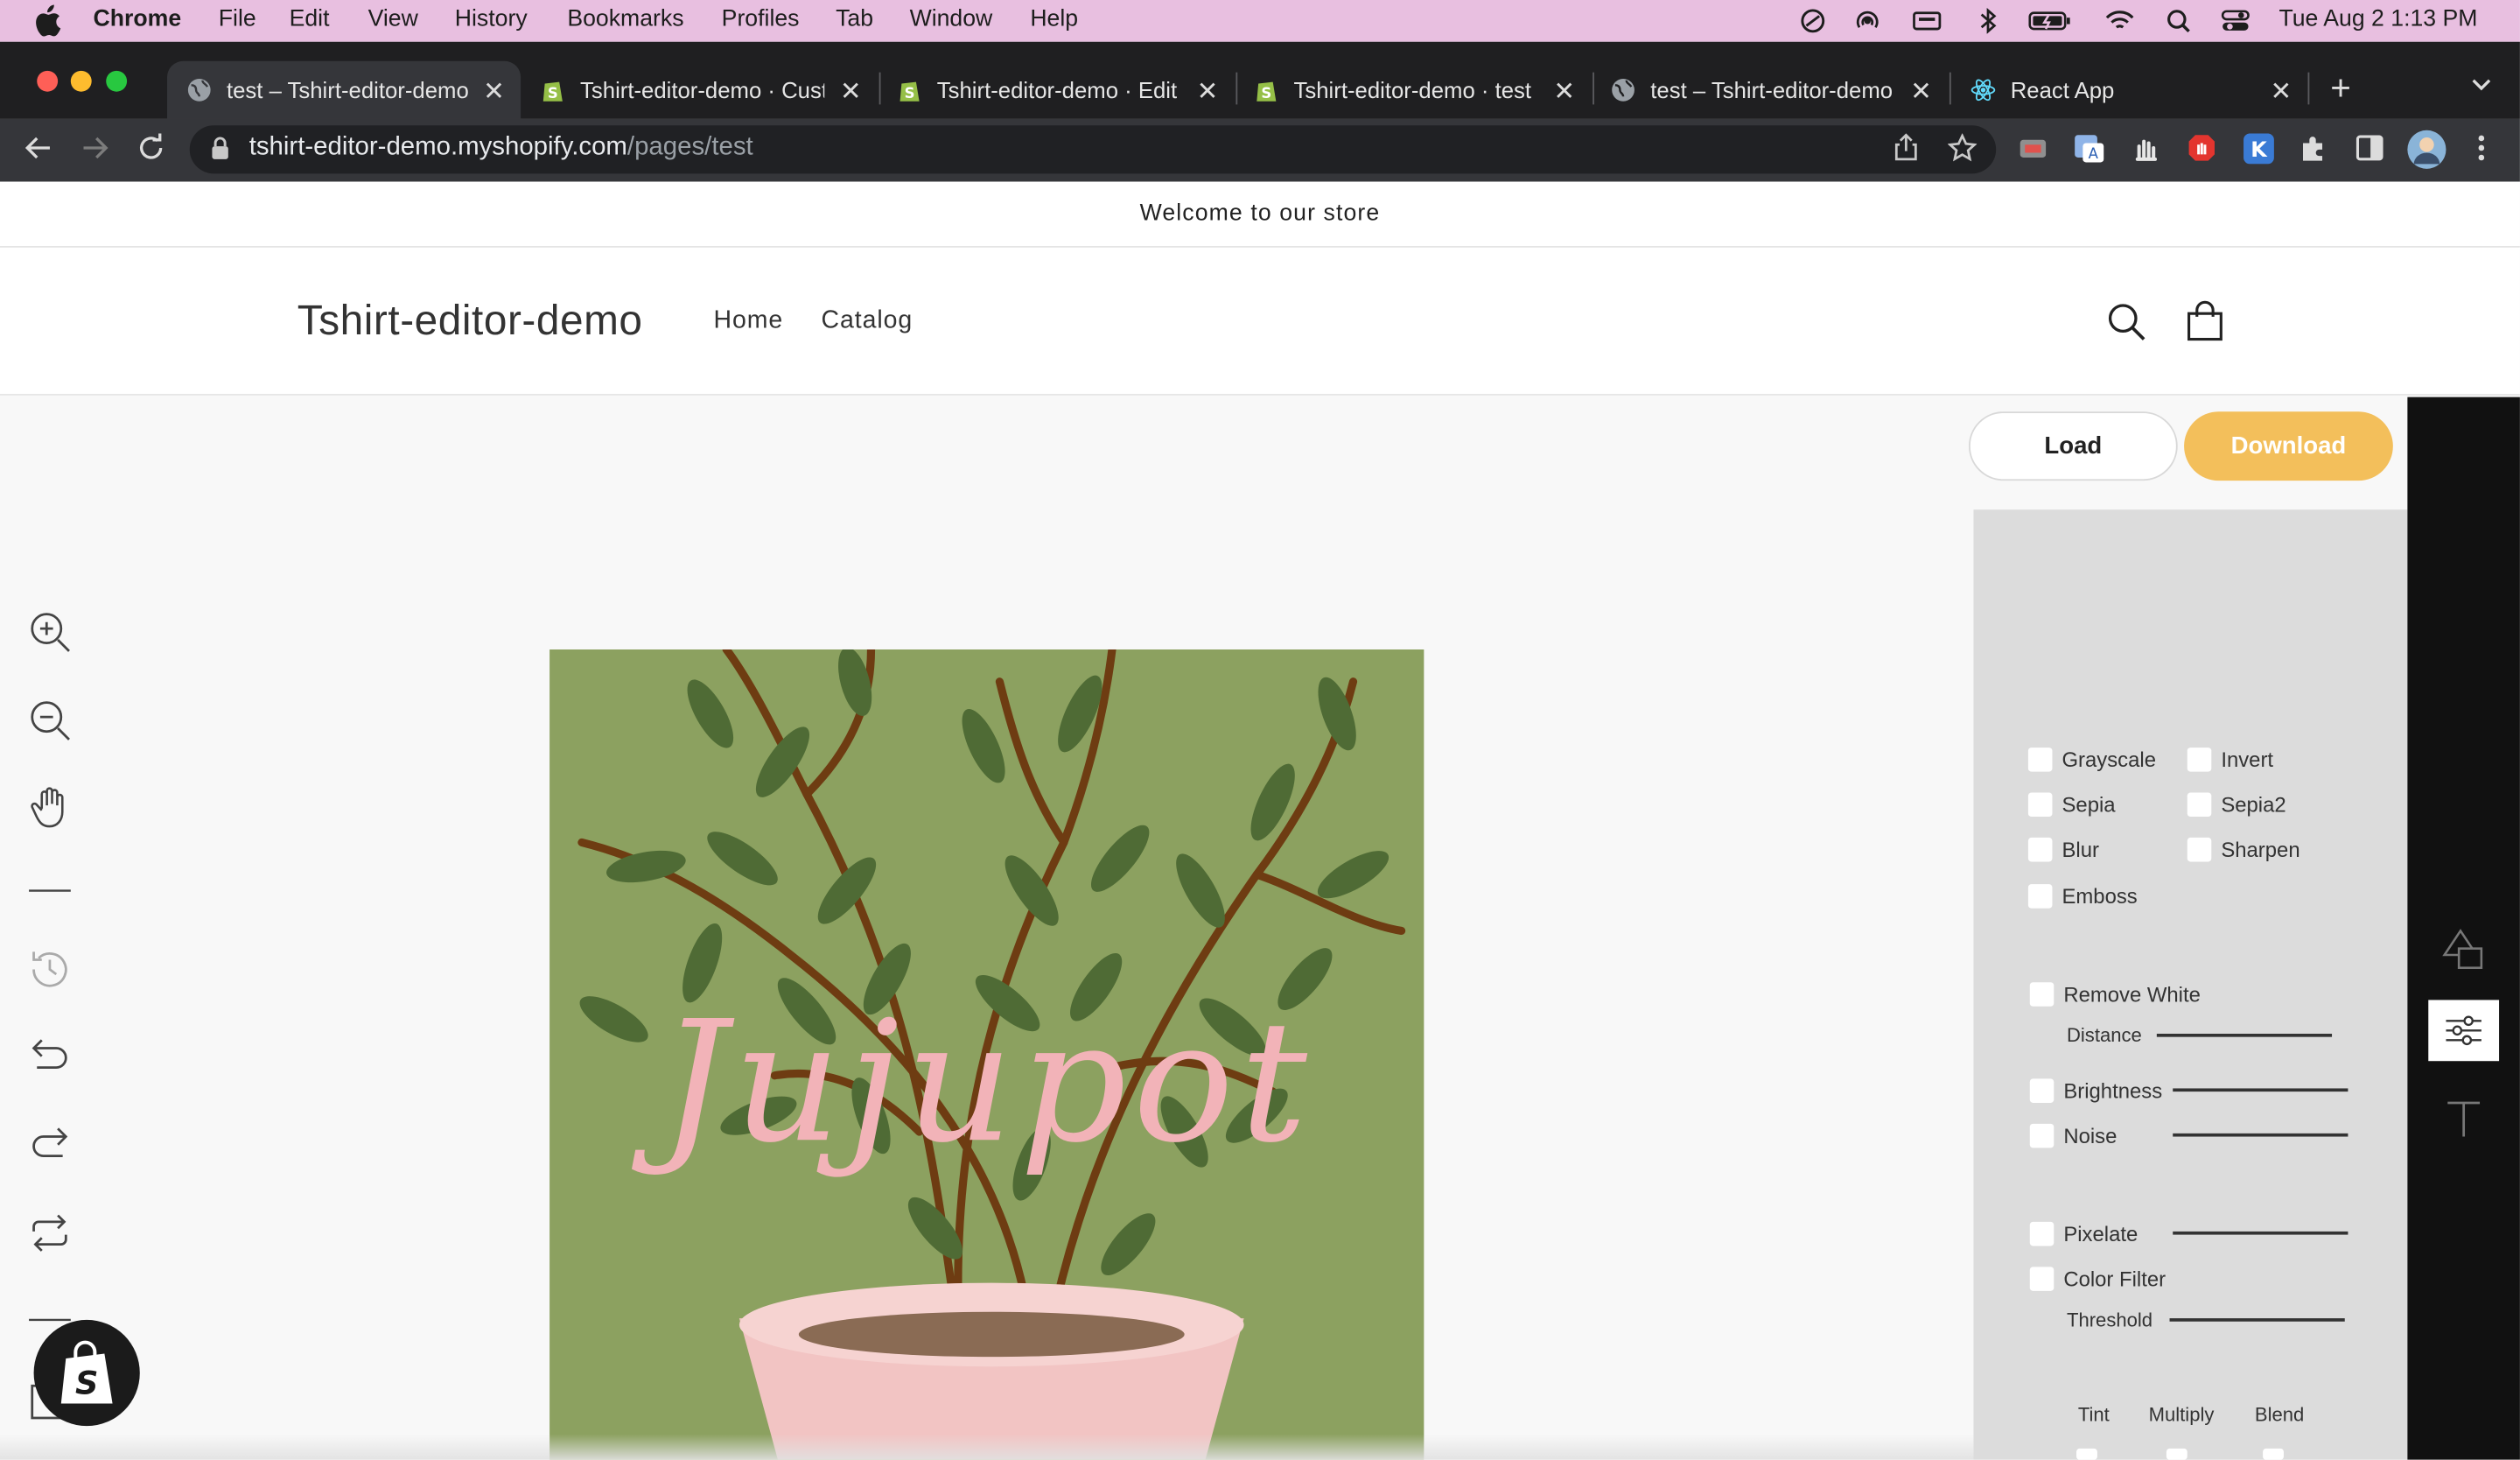 Image resolution: width=2520 pixels, height=1460 pixels. I want to click on extension-k-icon: K, so click(2259, 149).